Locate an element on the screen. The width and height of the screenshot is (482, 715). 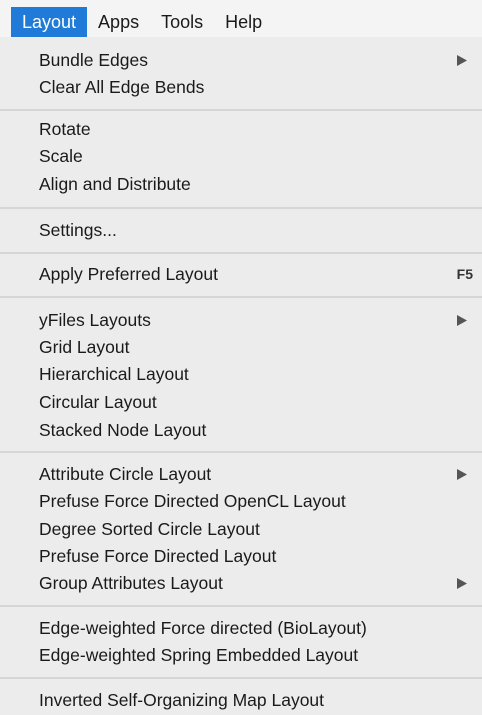
menu-item-inverted-self-organizing-map: Inverted Self-Organizing Map Layout is located at coordinates (241, 700).